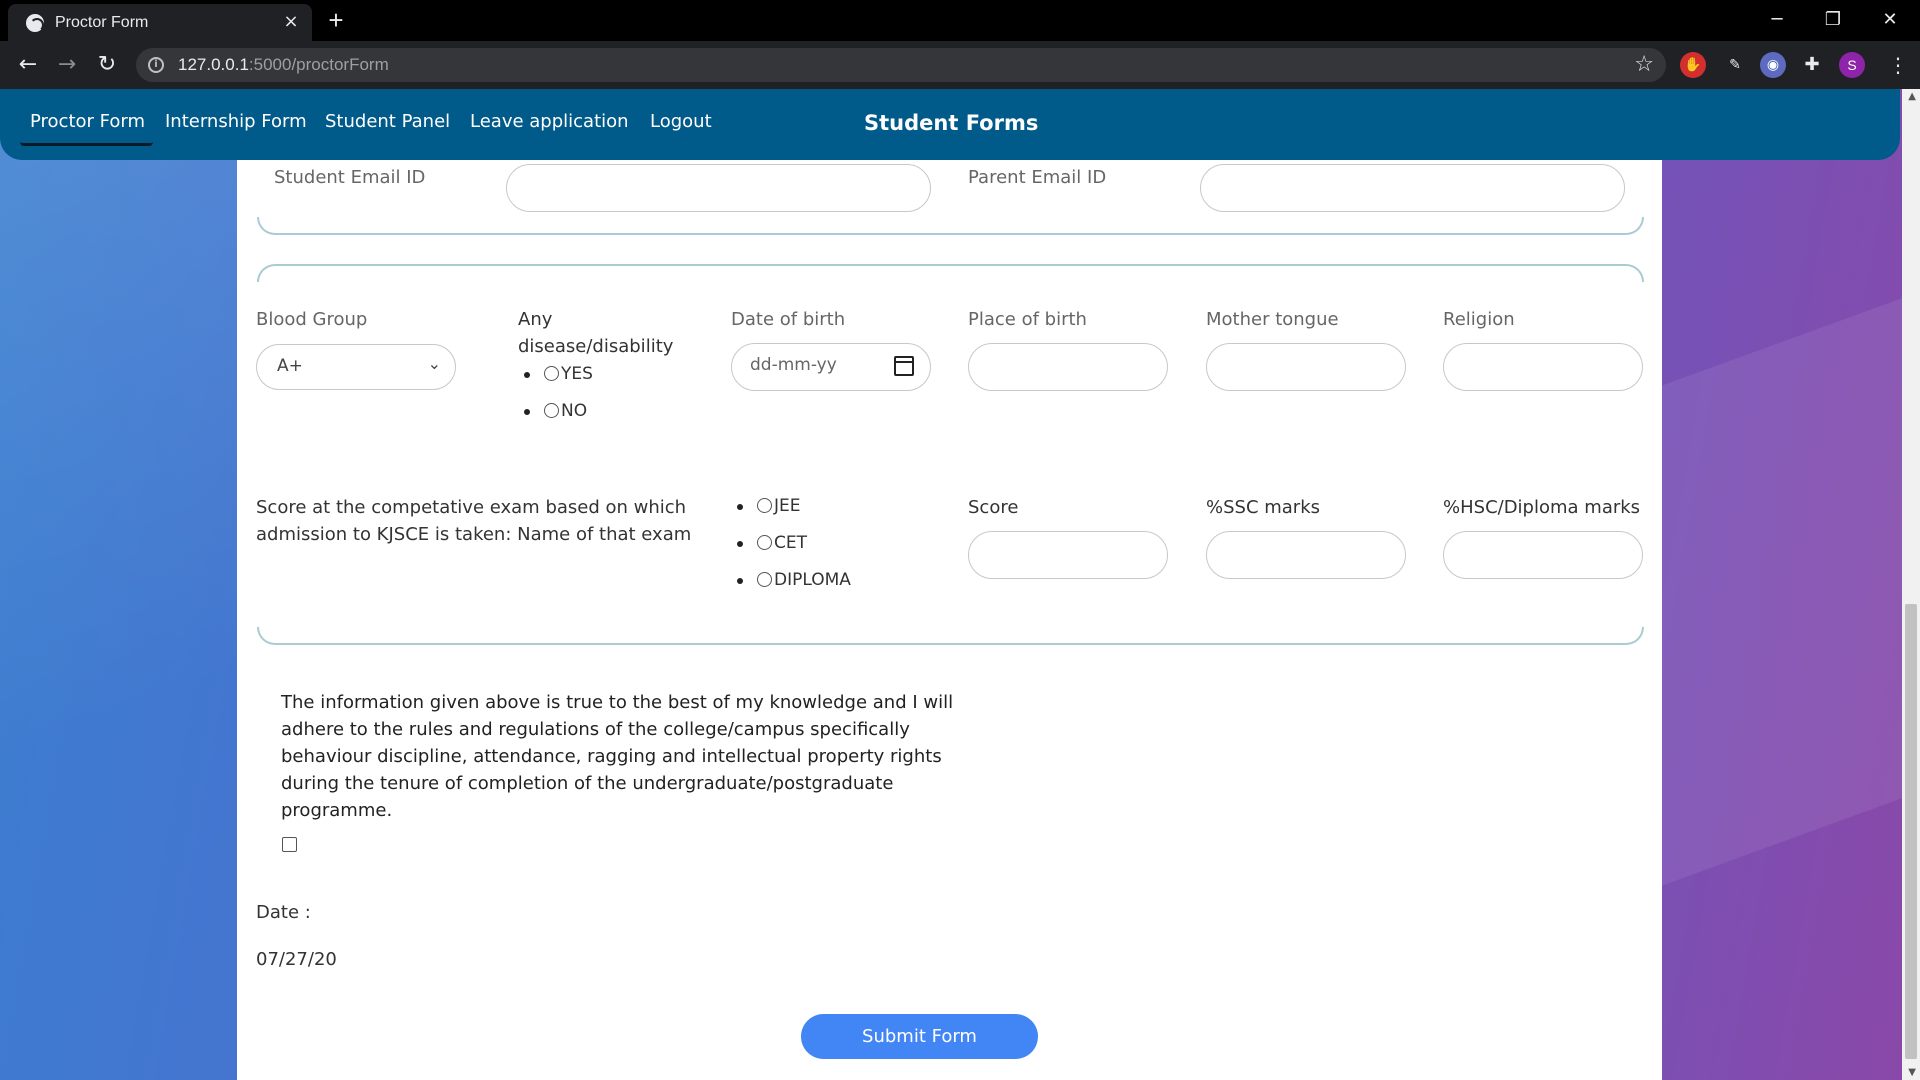  What do you see at coordinates (1068, 367) in the screenshot?
I see `place-of-birth-field` at bounding box center [1068, 367].